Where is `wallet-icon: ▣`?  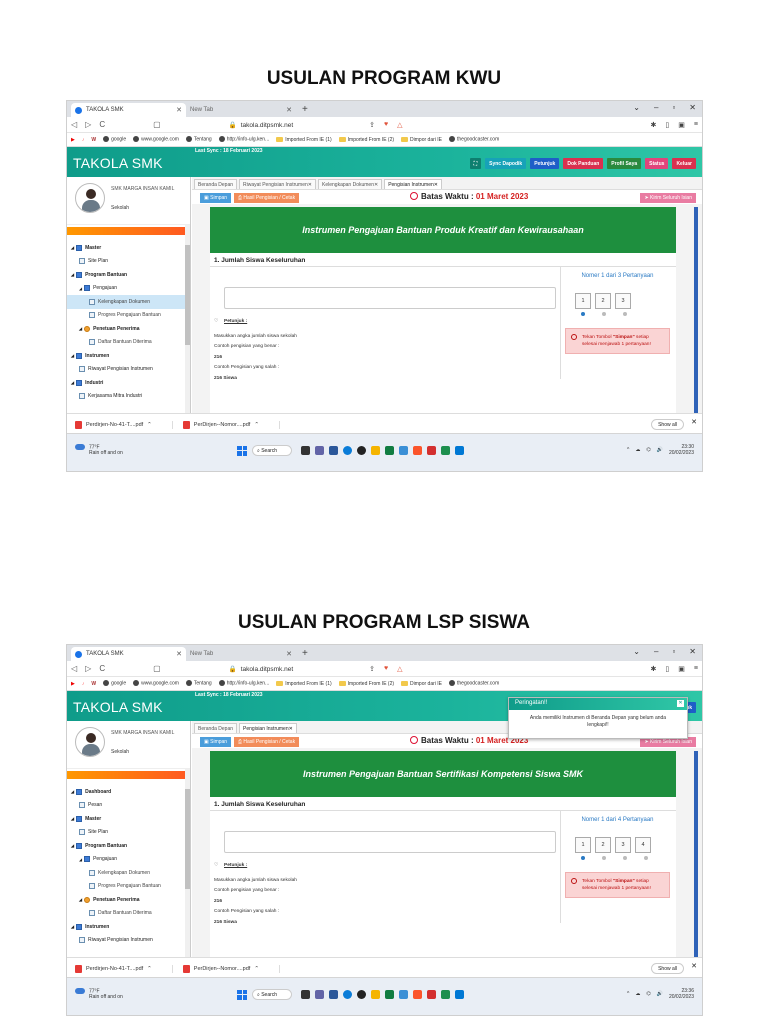 wallet-icon: ▣ is located at coordinates (681, 125).